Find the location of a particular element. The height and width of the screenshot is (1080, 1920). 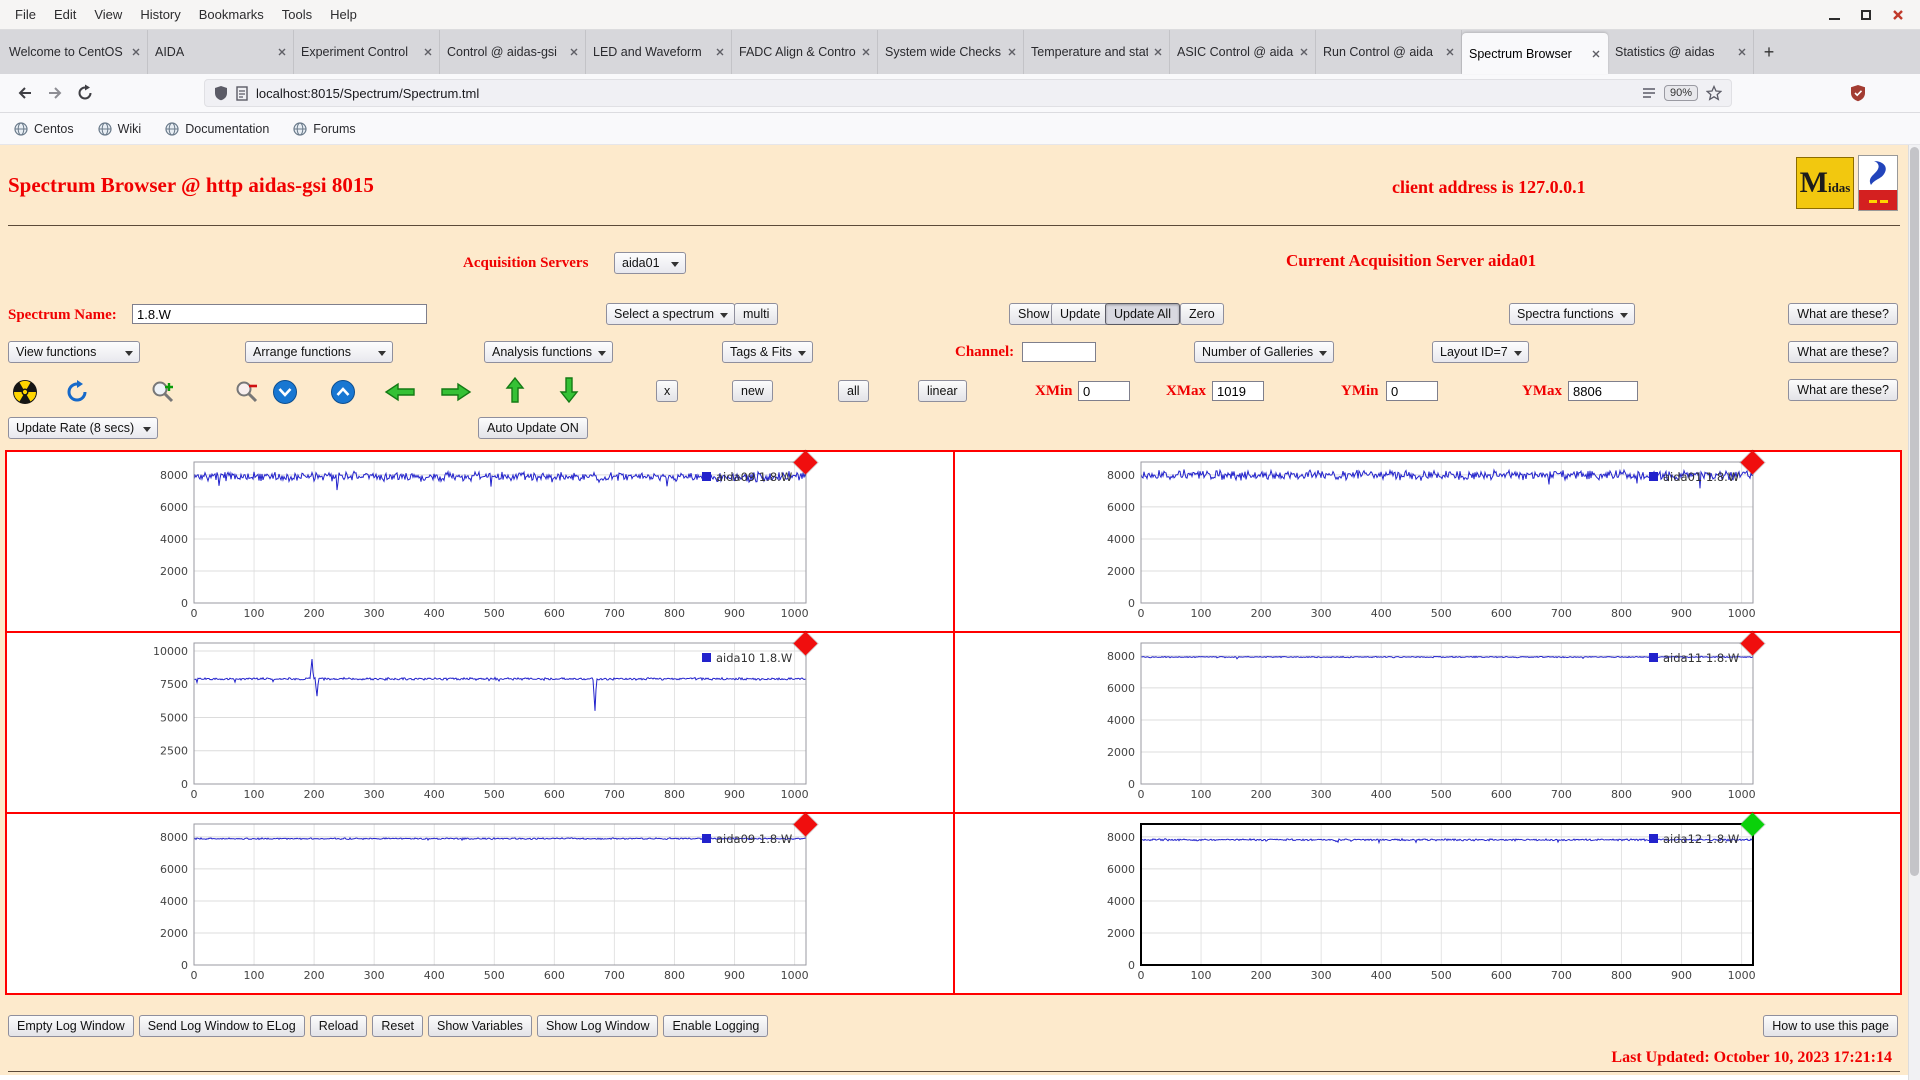

zoom-in-icon is located at coordinates (163, 392).